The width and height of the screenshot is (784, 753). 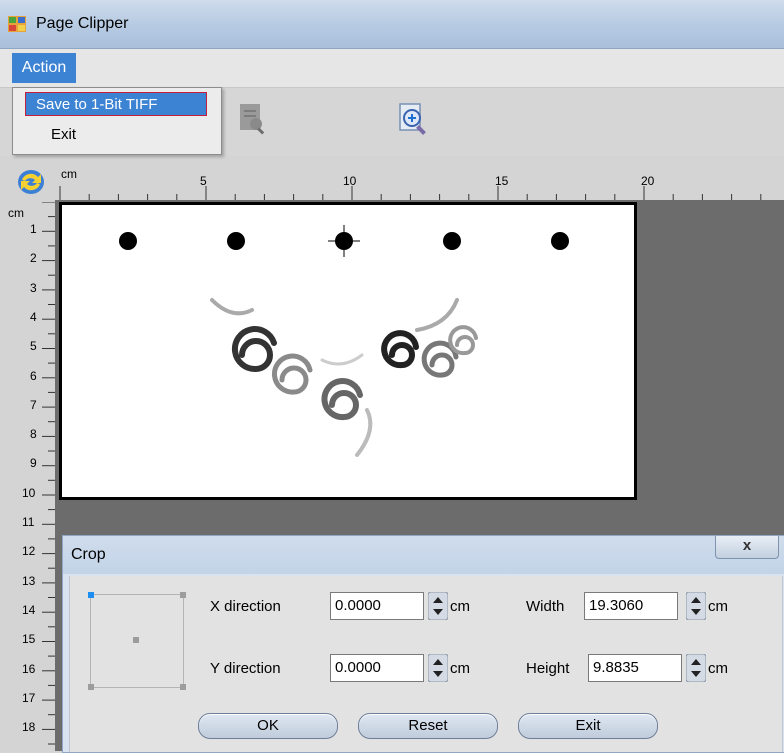 I want to click on ruler-left-label: 11, so click(x=28, y=522).